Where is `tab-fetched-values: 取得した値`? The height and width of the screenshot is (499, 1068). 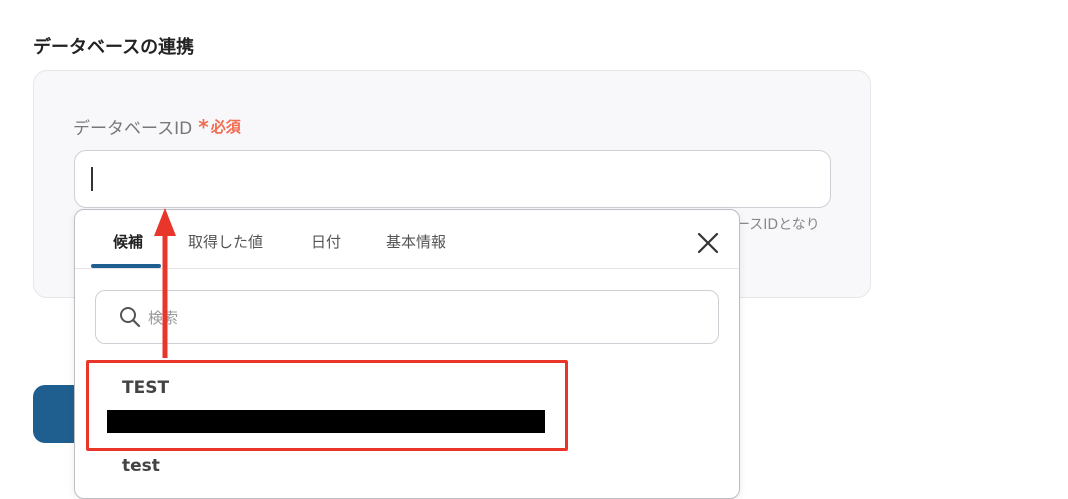
tab-fetched-values: 取得した値 is located at coordinates (225, 241).